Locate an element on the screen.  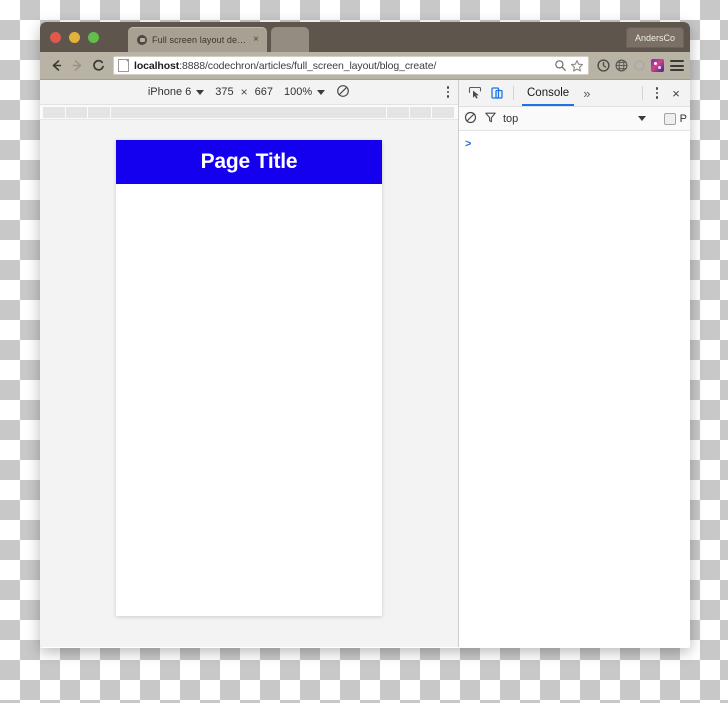
preserve-log-label: P is located at coordinates (683, 118).